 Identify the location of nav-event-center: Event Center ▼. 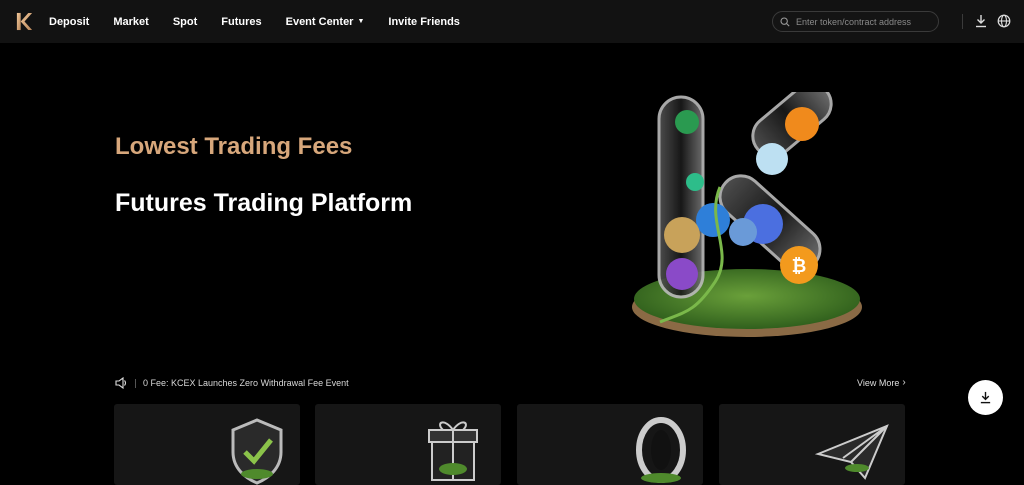
(325, 22).